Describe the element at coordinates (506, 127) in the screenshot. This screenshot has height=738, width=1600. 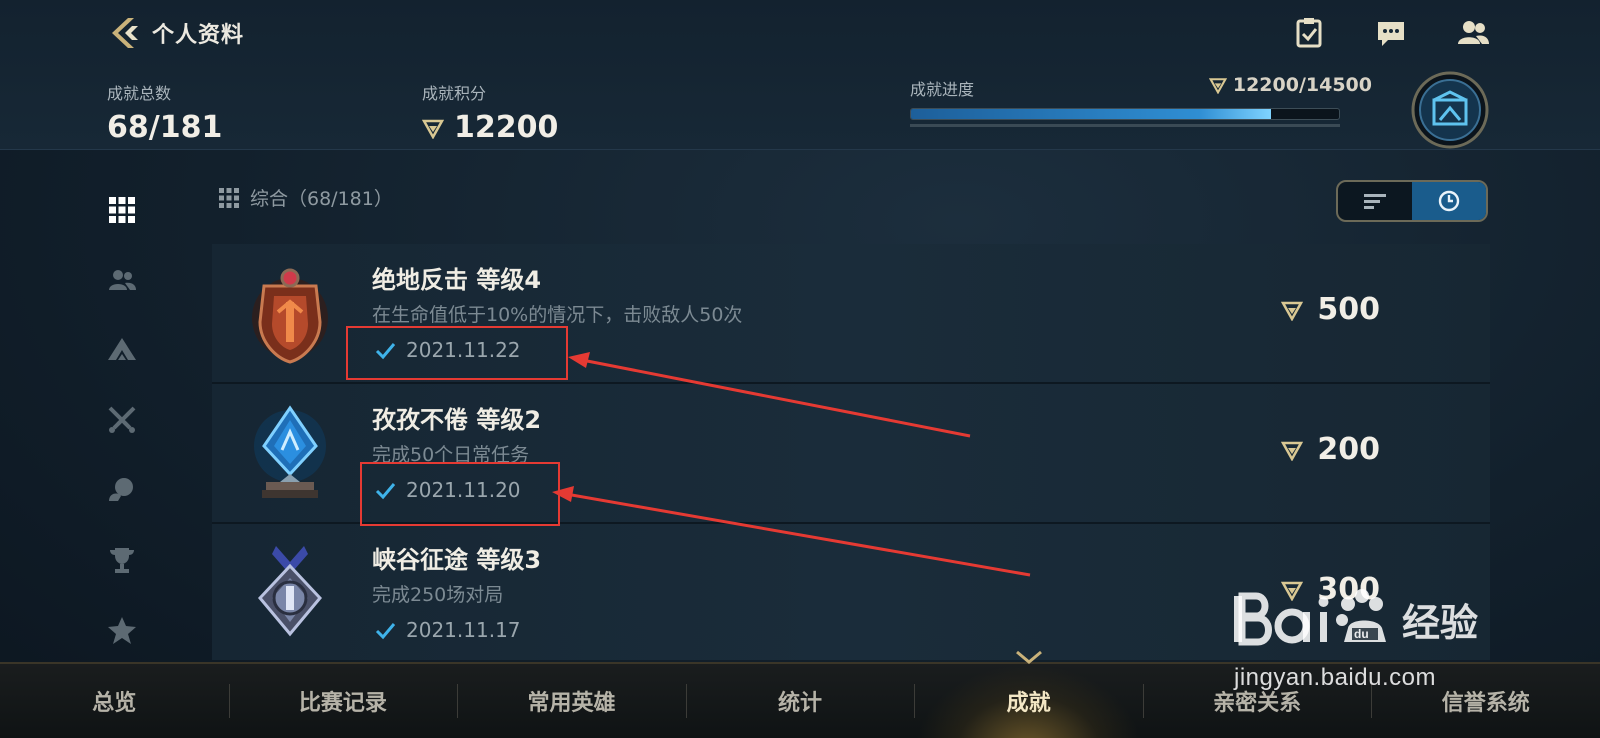
I see `achievement-points-value: 12200` at that location.